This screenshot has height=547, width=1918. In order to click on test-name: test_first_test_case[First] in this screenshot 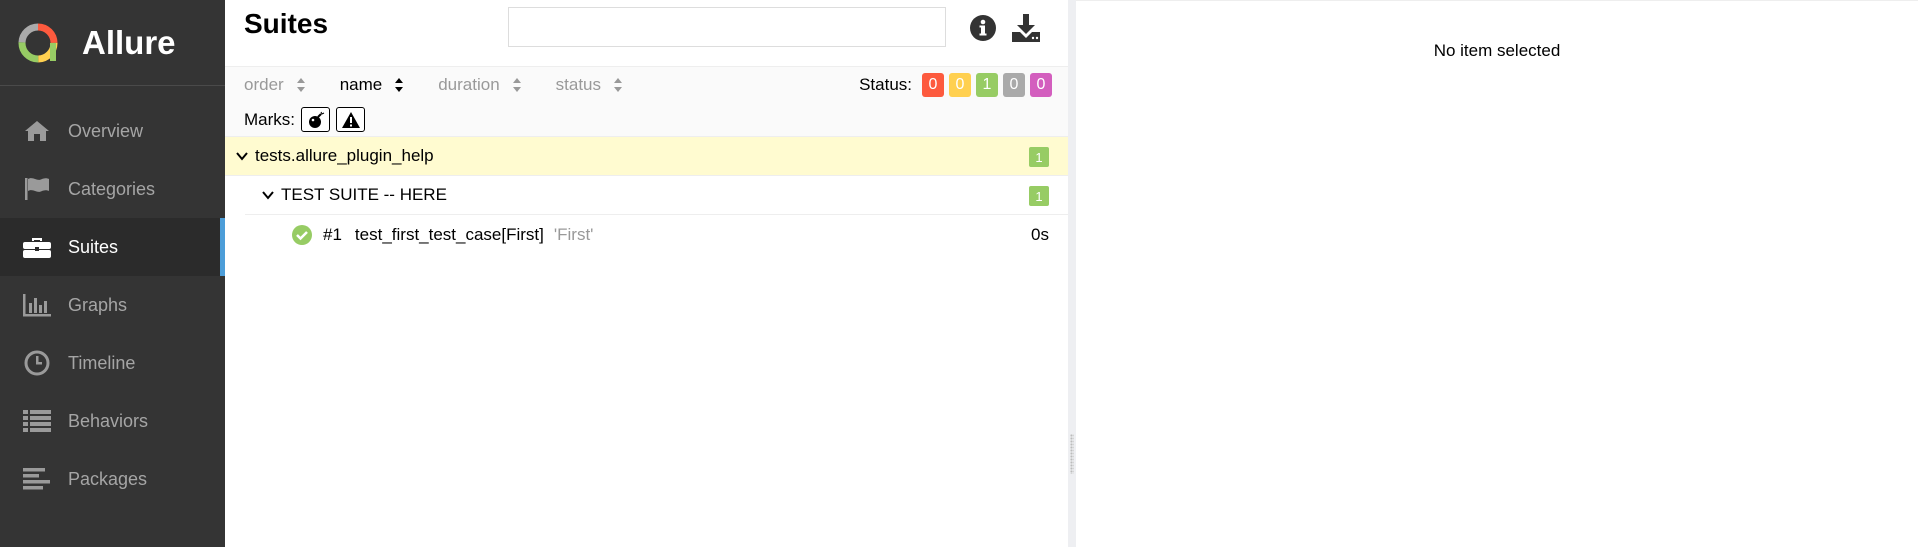, I will do `click(449, 234)`.